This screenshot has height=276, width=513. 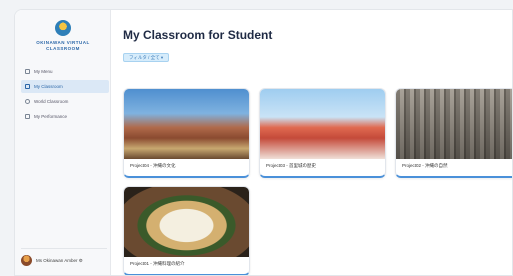 What do you see at coordinates (146, 57) in the screenshot?
I see `filter-dropdown: フィルタ / 全て ▾` at bounding box center [146, 57].